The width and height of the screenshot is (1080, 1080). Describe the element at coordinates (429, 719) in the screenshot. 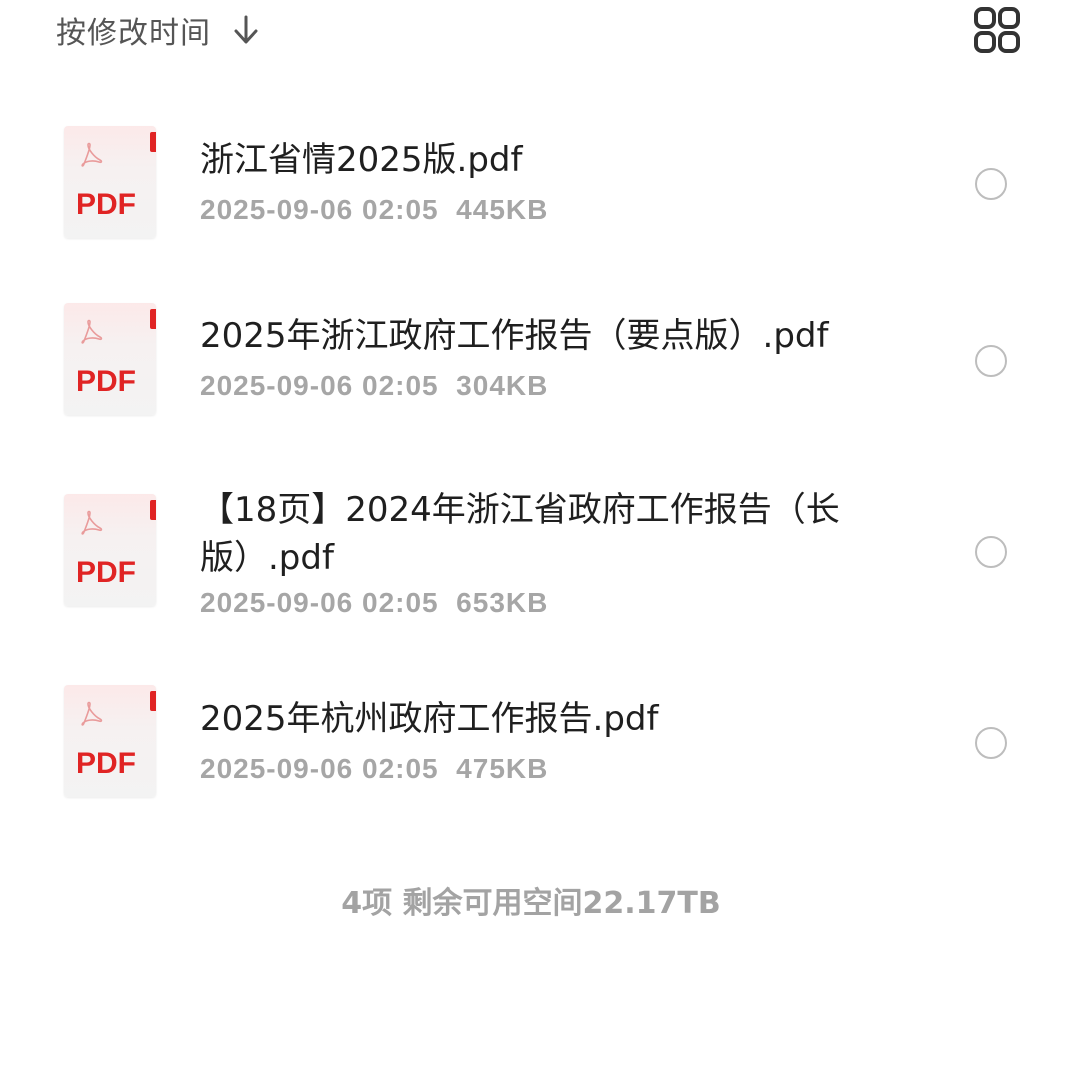

I see `file-name: 2025年杭州政府工作报告.pdf` at that location.